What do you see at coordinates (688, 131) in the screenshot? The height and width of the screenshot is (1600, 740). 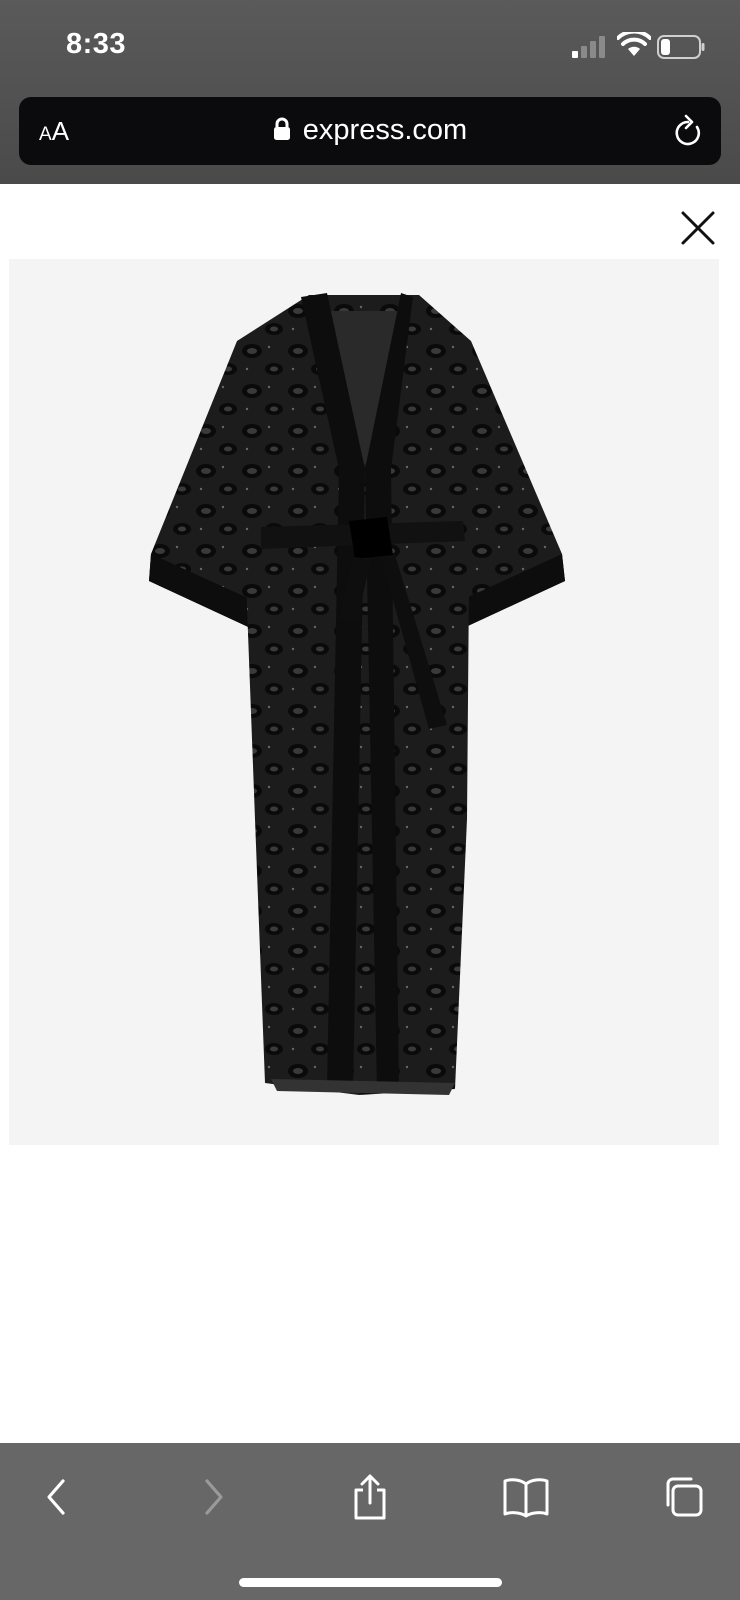 I see `reload-icon` at bounding box center [688, 131].